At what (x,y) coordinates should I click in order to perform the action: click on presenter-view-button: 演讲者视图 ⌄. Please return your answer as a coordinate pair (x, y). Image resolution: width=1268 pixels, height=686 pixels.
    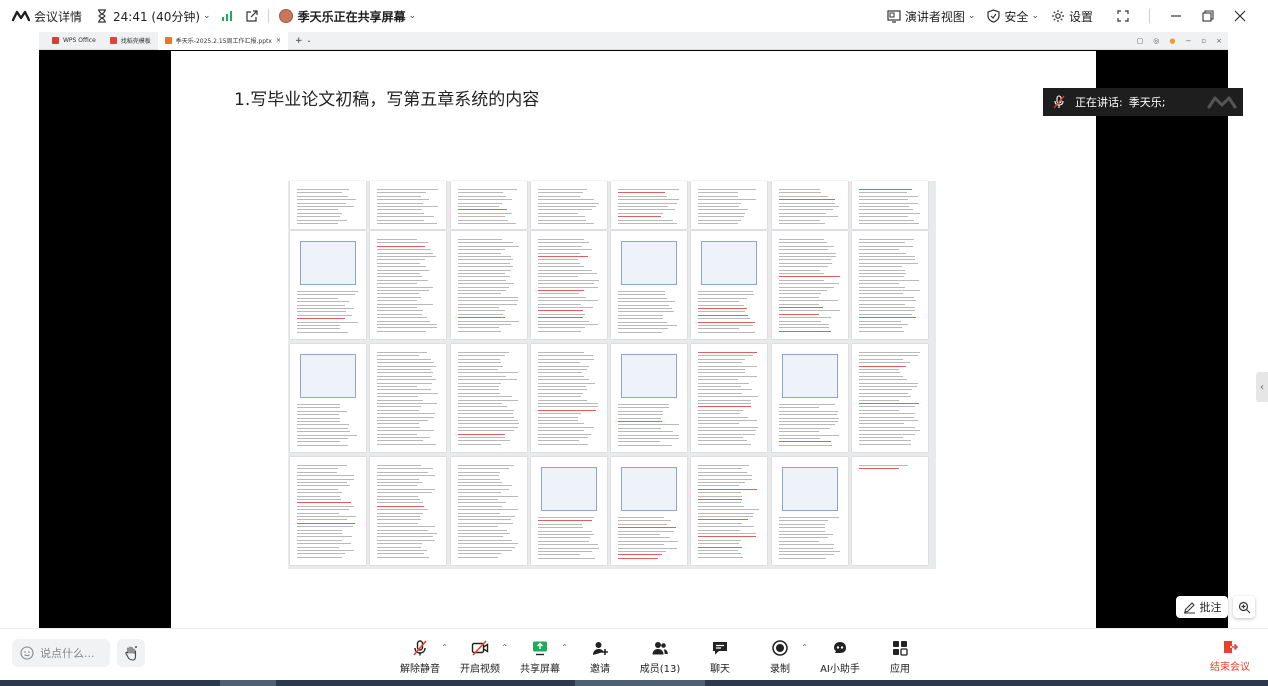
    Looking at the image, I should click on (931, 16).